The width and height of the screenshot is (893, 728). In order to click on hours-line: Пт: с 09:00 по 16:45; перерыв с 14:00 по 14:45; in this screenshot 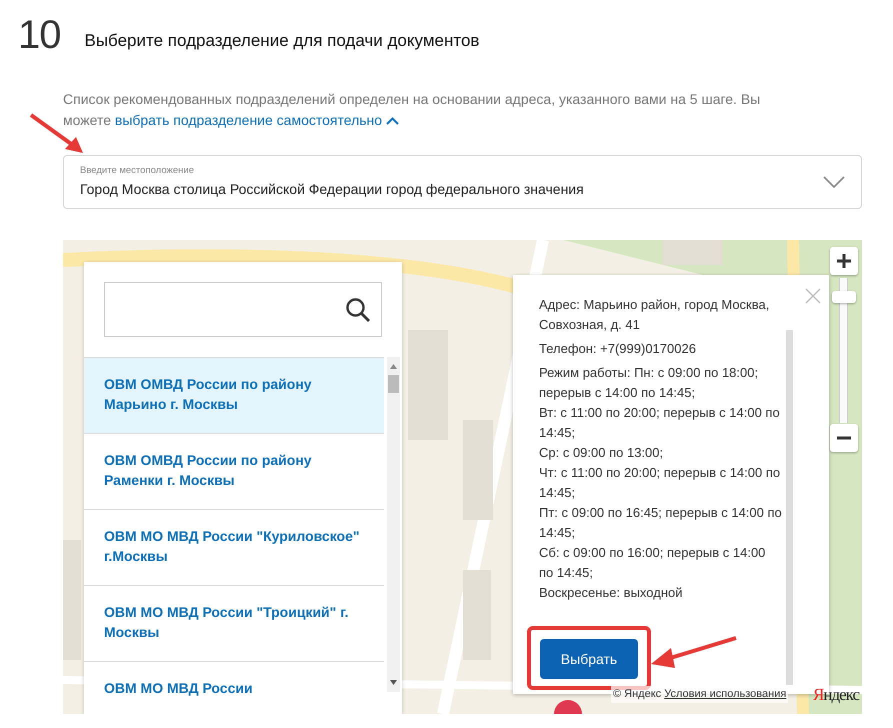, I will do `click(661, 523)`.